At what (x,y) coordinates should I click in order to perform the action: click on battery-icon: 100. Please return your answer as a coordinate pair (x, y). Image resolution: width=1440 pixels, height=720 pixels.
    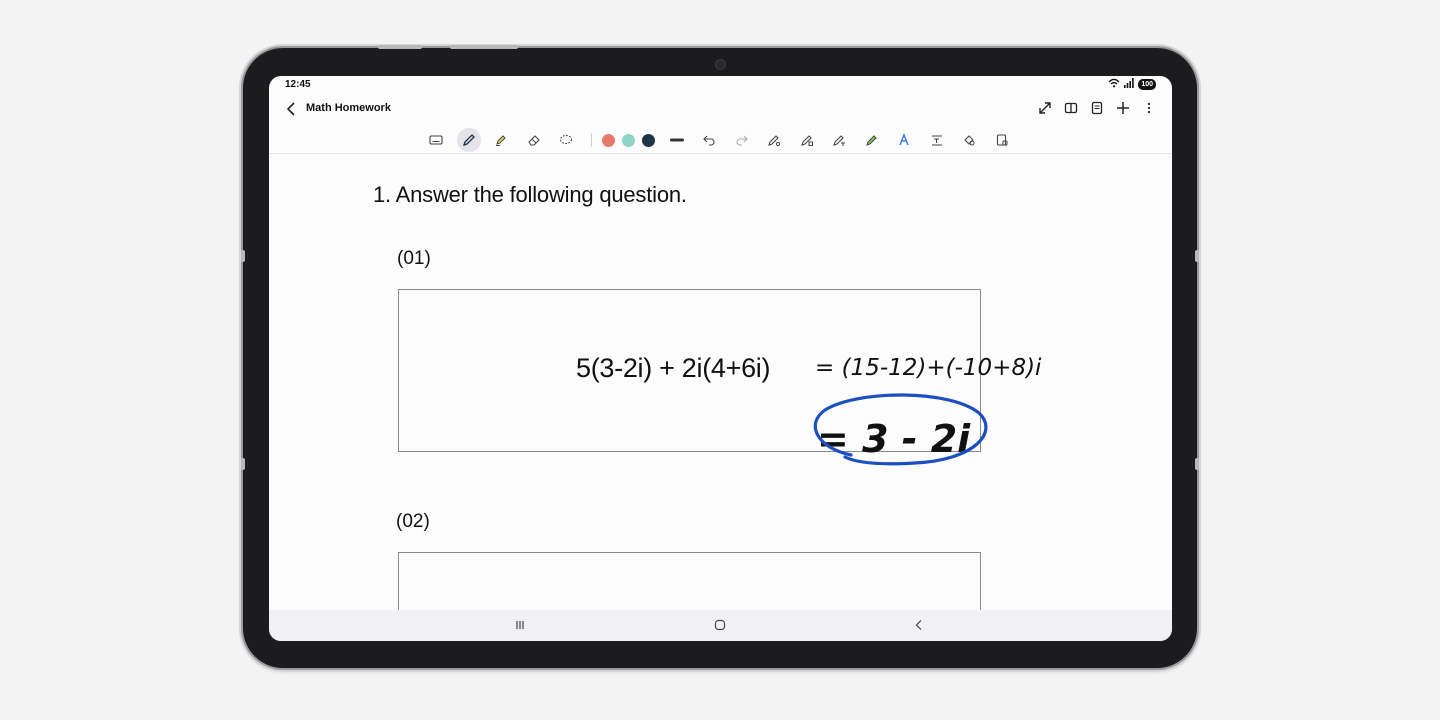
    Looking at the image, I should click on (1147, 84).